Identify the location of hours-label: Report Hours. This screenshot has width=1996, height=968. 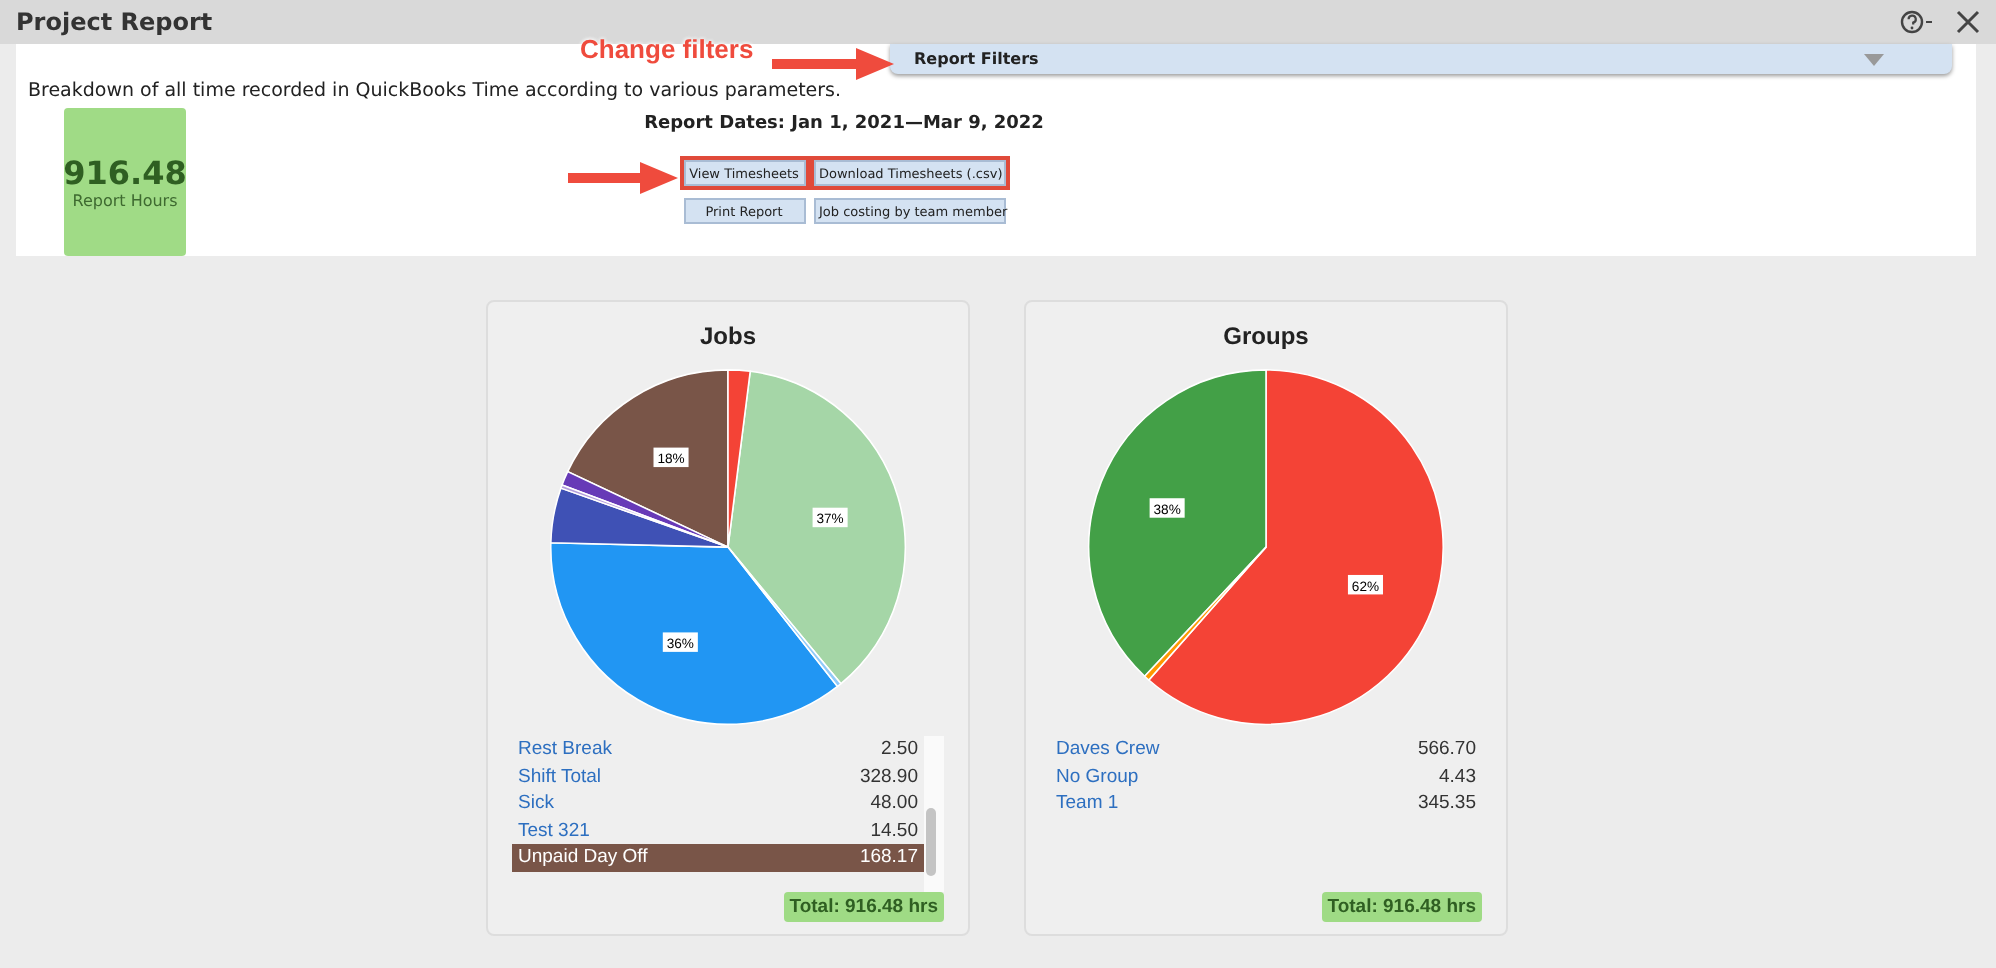
(125, 201).